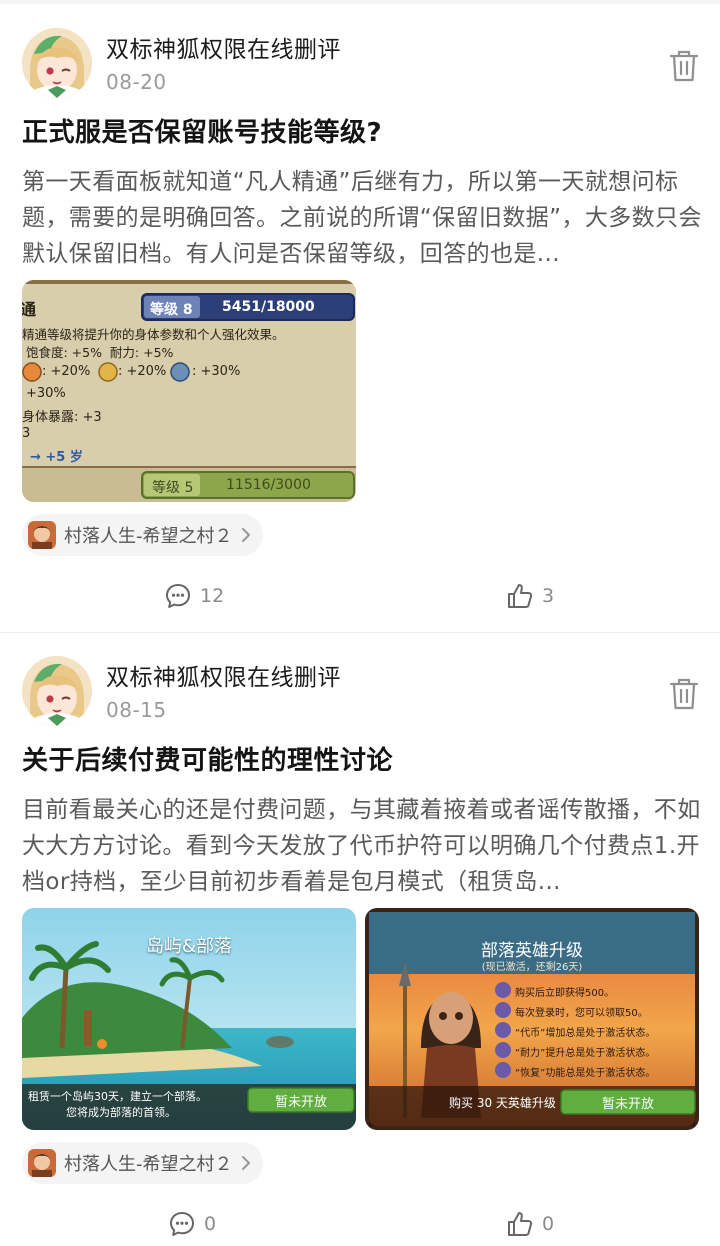  I want to click on shot-line: 饱食度: +5% 耐力: +5%, so click(100, 352).